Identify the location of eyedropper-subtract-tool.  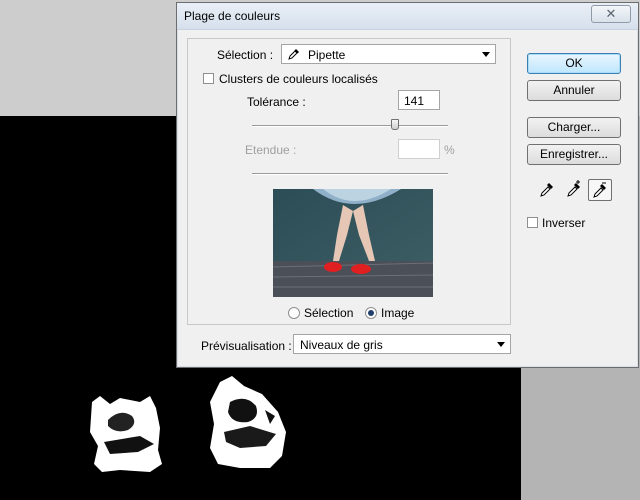
(600, 190).